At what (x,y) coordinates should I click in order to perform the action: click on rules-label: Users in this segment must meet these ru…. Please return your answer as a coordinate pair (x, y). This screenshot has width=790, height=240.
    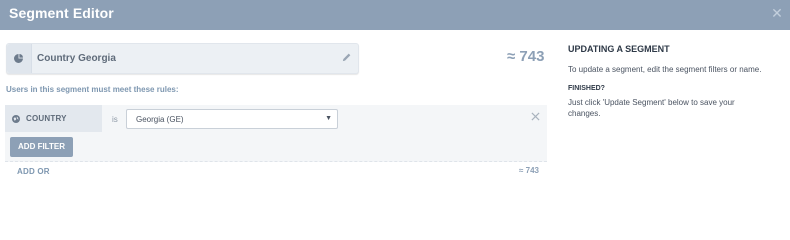
    Looking at the image, I should click on (92, 89).